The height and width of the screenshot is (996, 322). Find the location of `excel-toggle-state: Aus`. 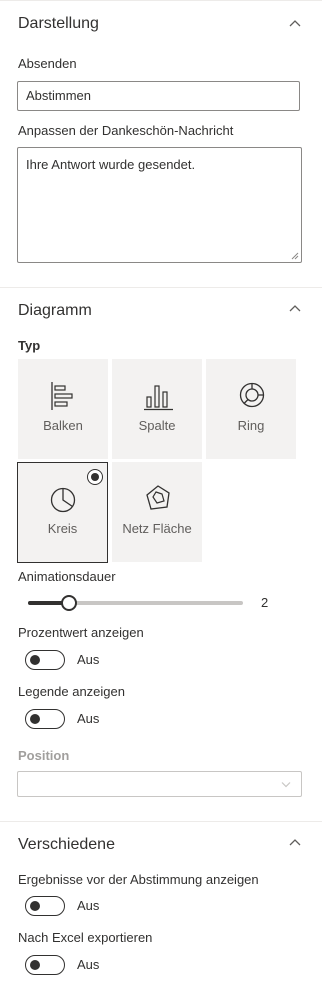

excel-toggle-state: Aus is located at coordinates (88, 964).